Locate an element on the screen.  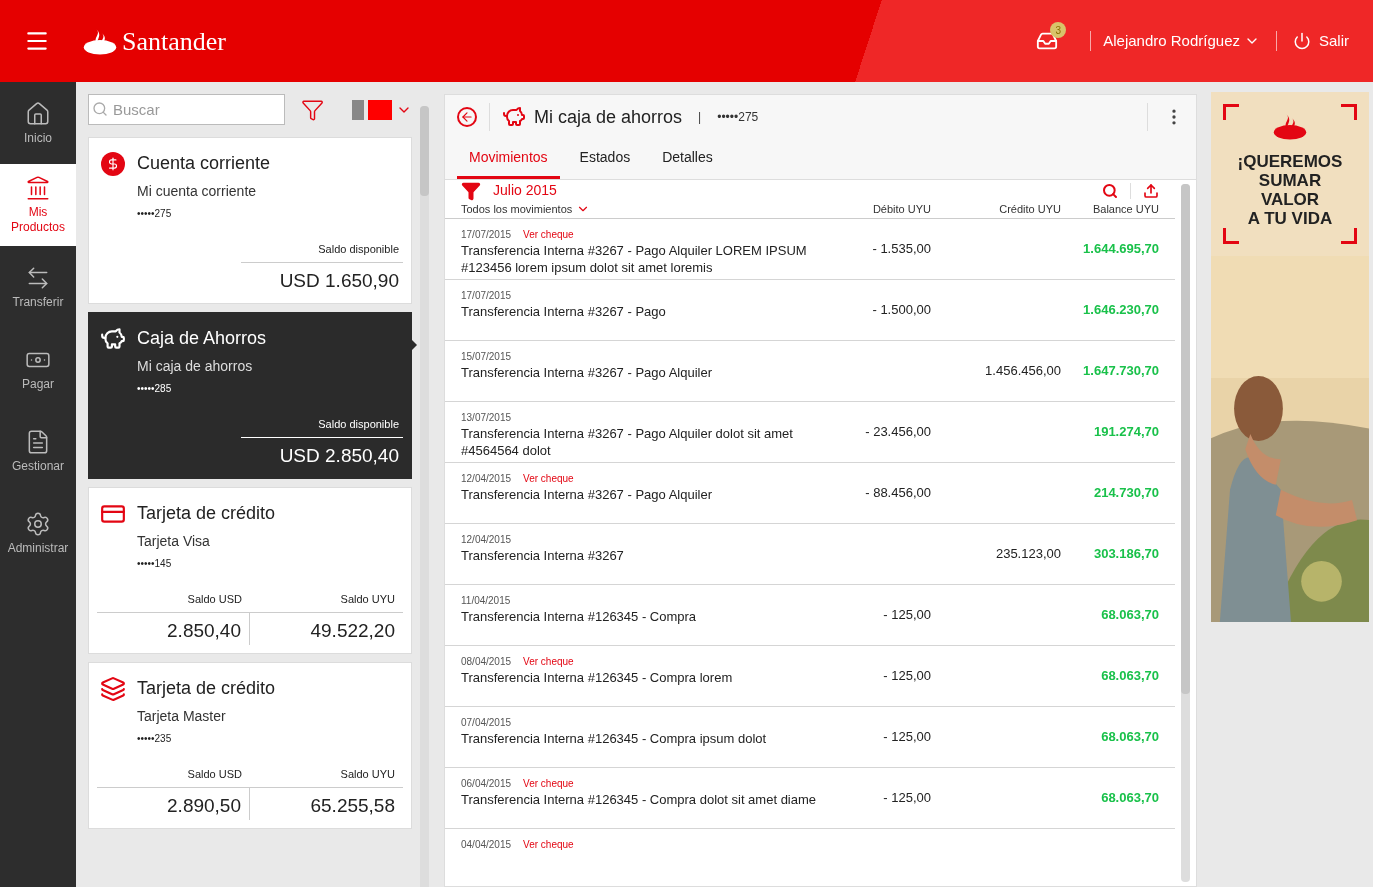
product-title: Caja de Ahorros is located at coordinates (202, 338).